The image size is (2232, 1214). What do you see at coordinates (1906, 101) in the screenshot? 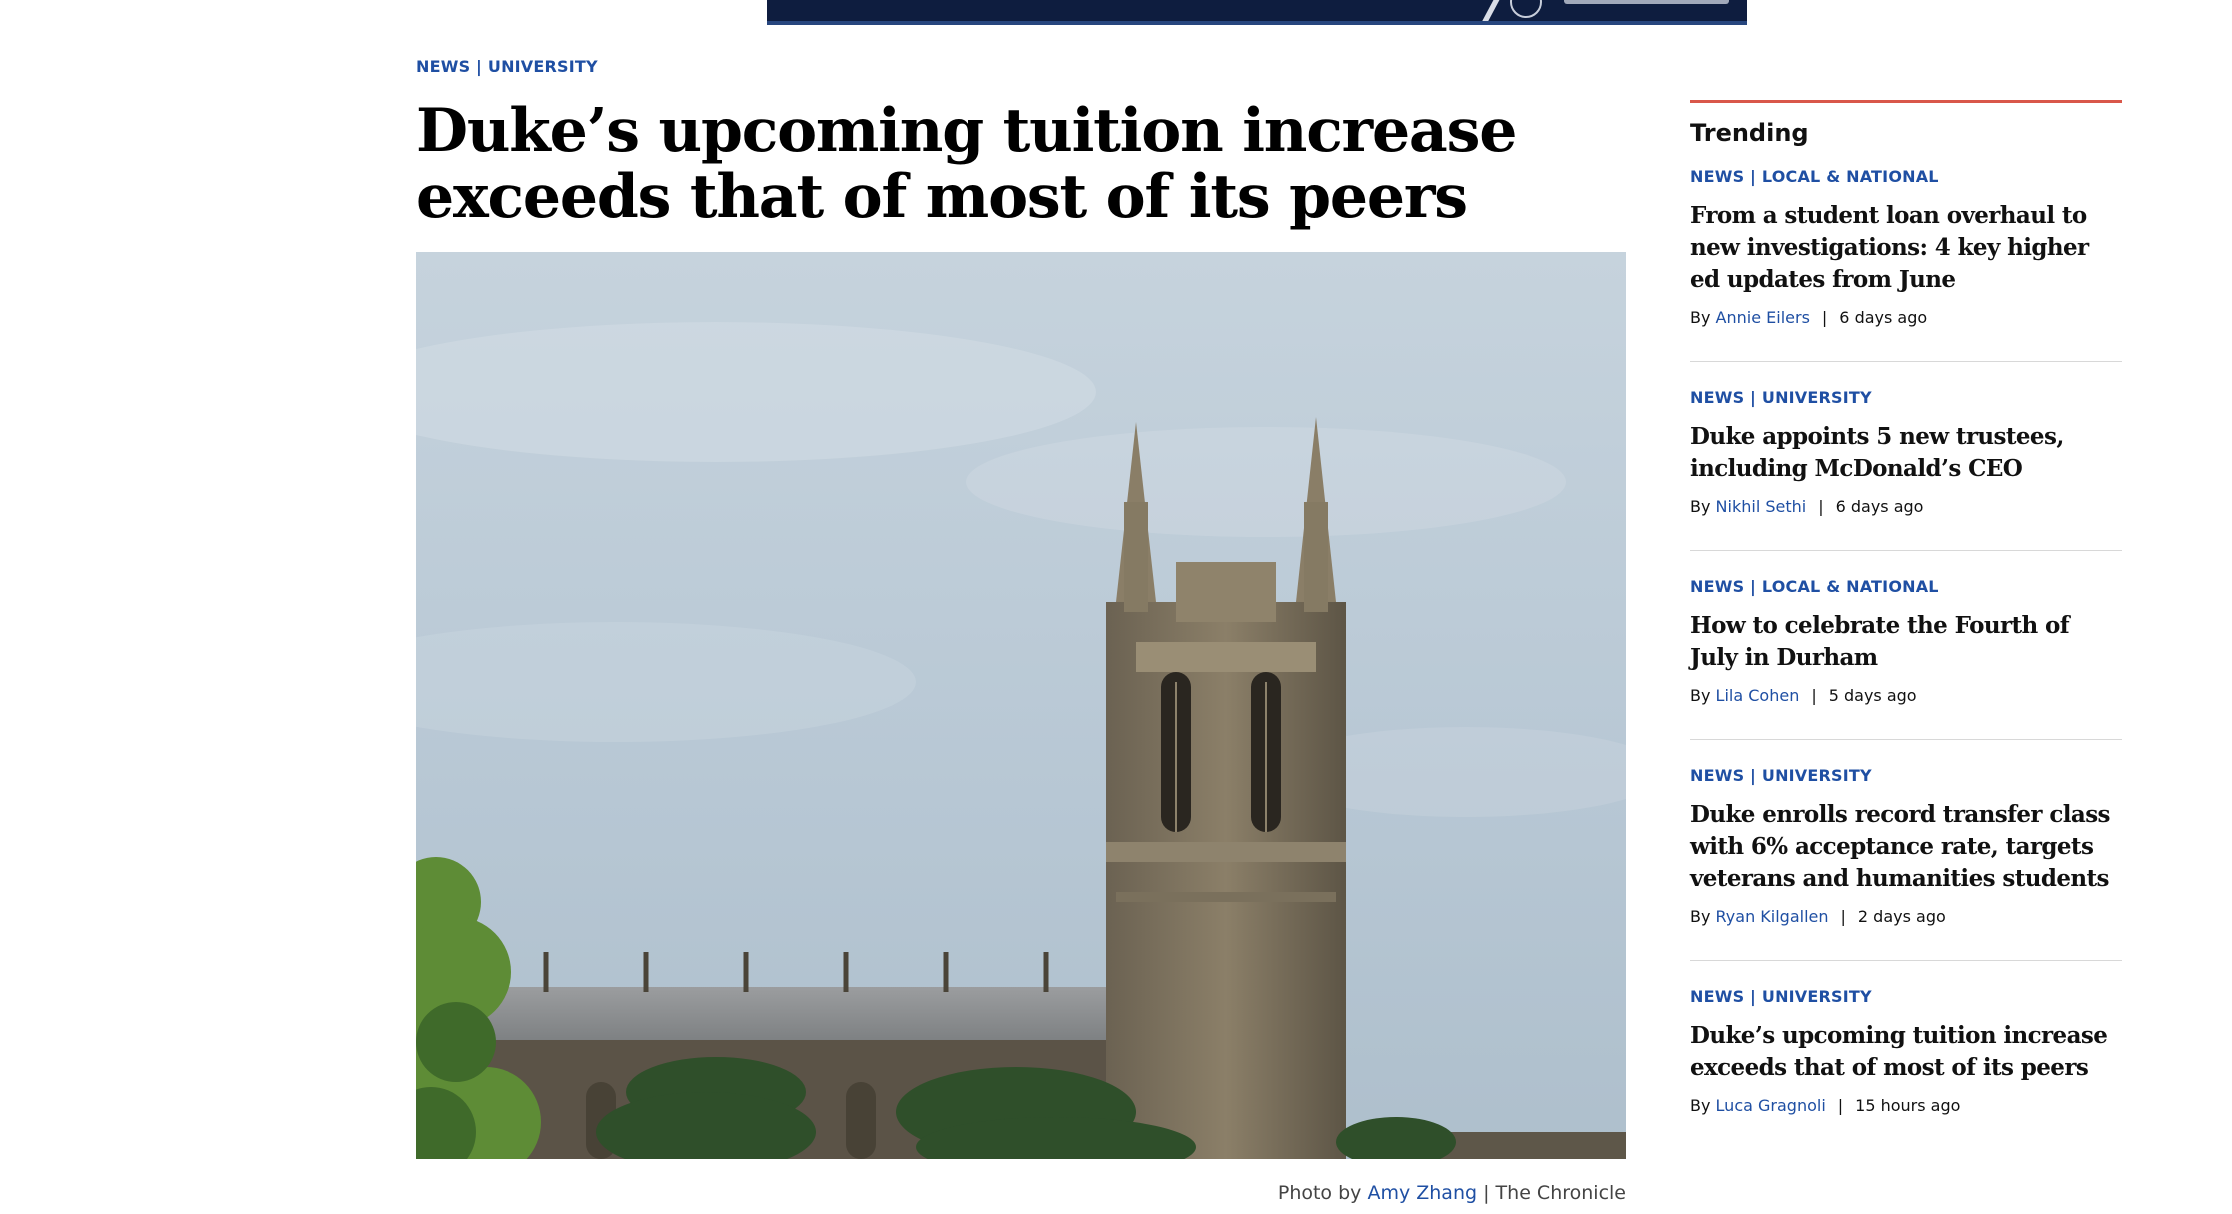
I see `trending-rule` at bounding box center [1906, 101].